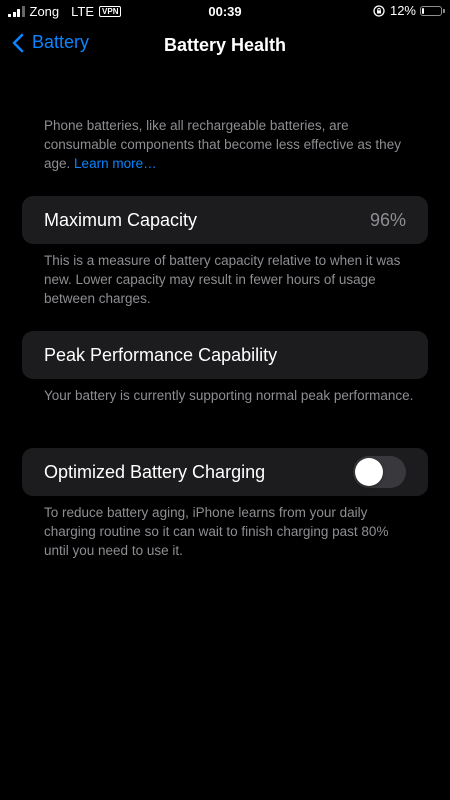  What do you see at coordinates (423, 10) in the screenshot?
I see `battery-fill` at bounding box center [423, 10].